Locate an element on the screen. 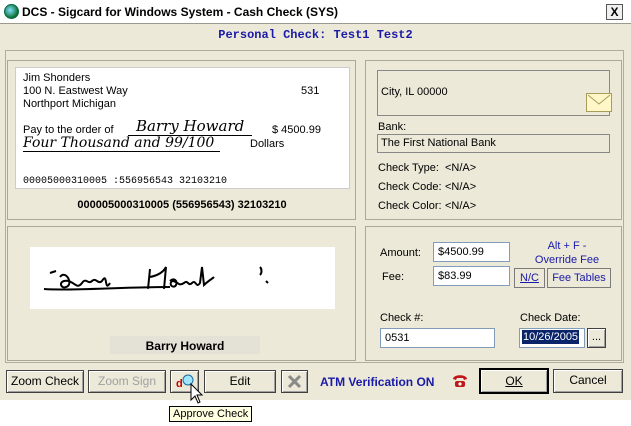  check-micr-line: 00005000310005 :556956543 32103210 is located at coordinates (125, 181).